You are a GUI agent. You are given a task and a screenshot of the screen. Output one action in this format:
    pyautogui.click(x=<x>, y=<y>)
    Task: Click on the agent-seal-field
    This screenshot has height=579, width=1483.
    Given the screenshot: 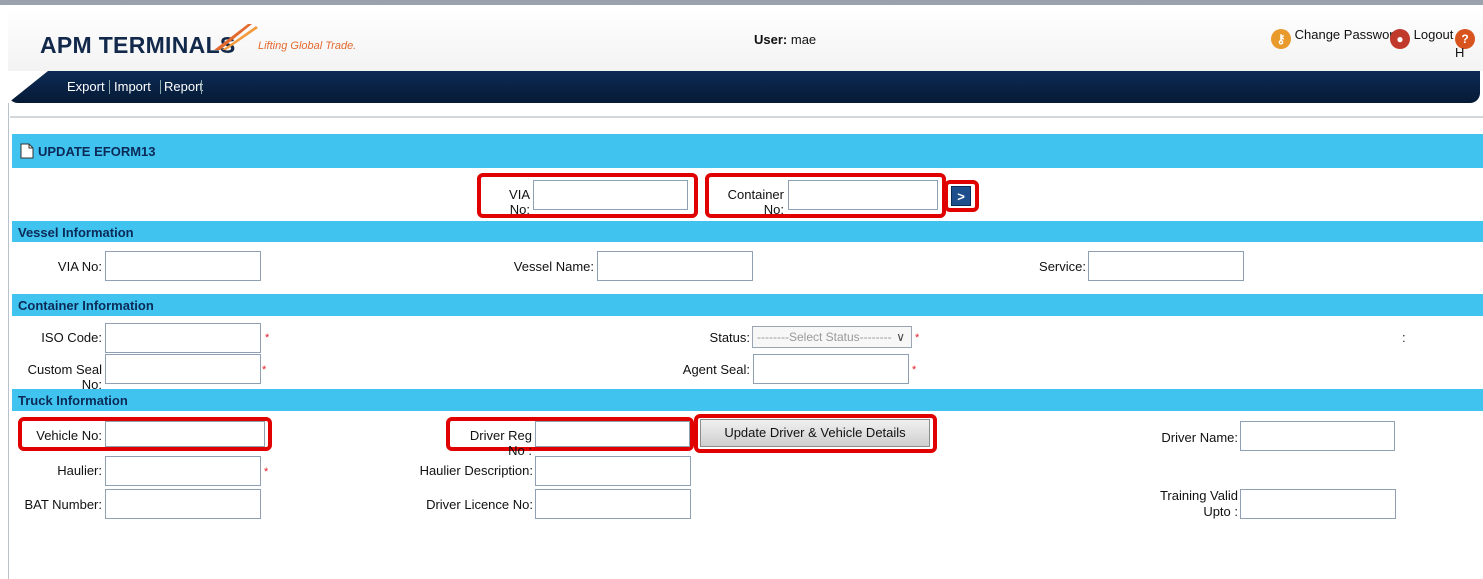 What is the action you would take?
    pyautogui.click(x=831, y=369)
    